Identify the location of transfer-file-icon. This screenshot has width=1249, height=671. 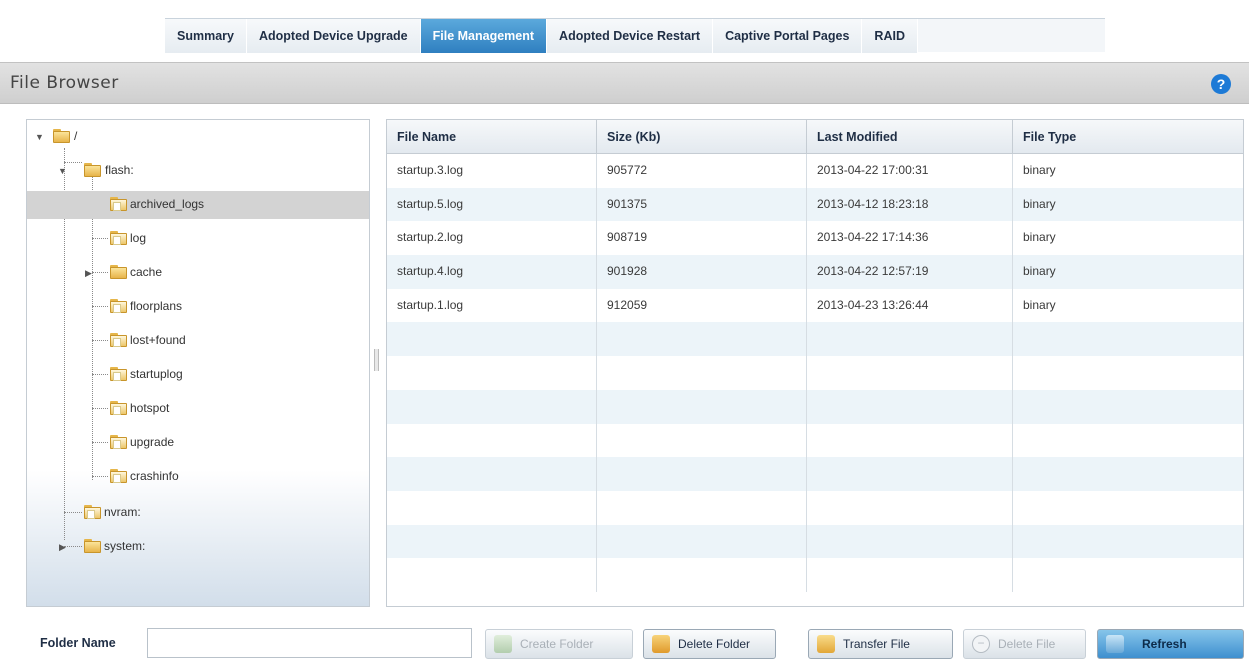
(826, 644).